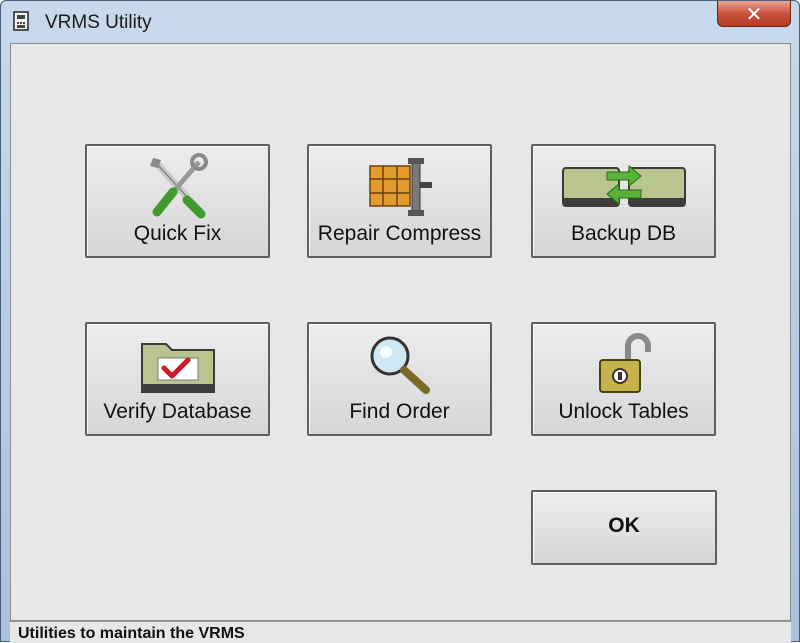  I want to click on open-padlock-icon, so click(624, 363).